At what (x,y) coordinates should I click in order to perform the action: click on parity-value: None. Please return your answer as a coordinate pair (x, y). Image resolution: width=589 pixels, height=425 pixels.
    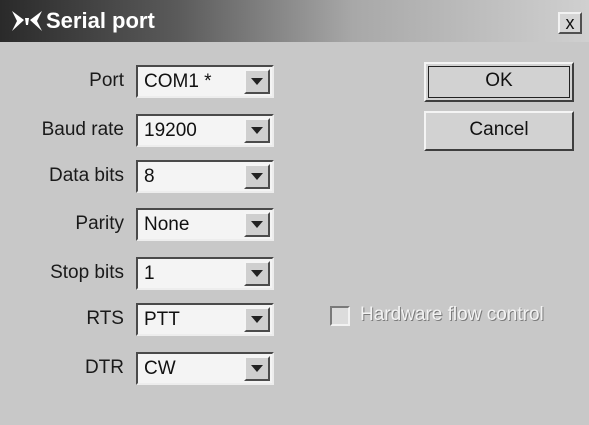
    Looking at the image, I should click on (167, 224).